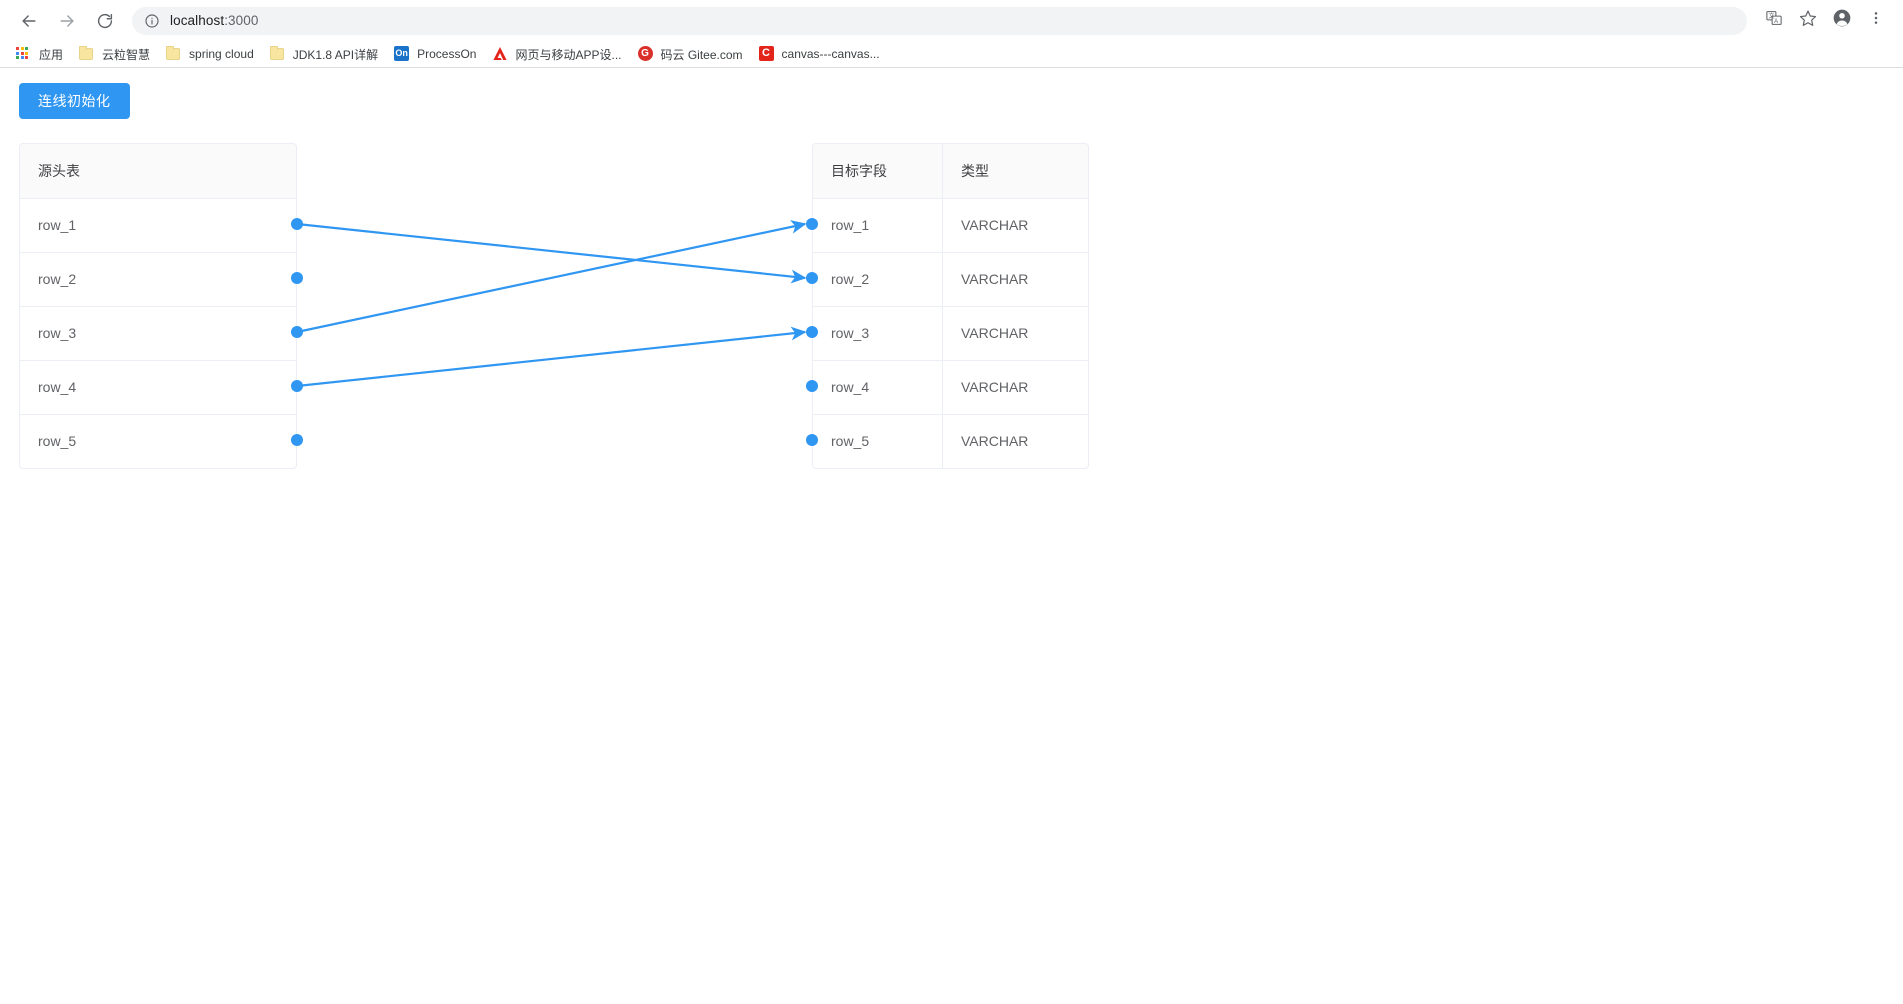  Describe the element at coordinates (850, 441) in the screenshot. I see `target-field-cell: row_5` at that location.